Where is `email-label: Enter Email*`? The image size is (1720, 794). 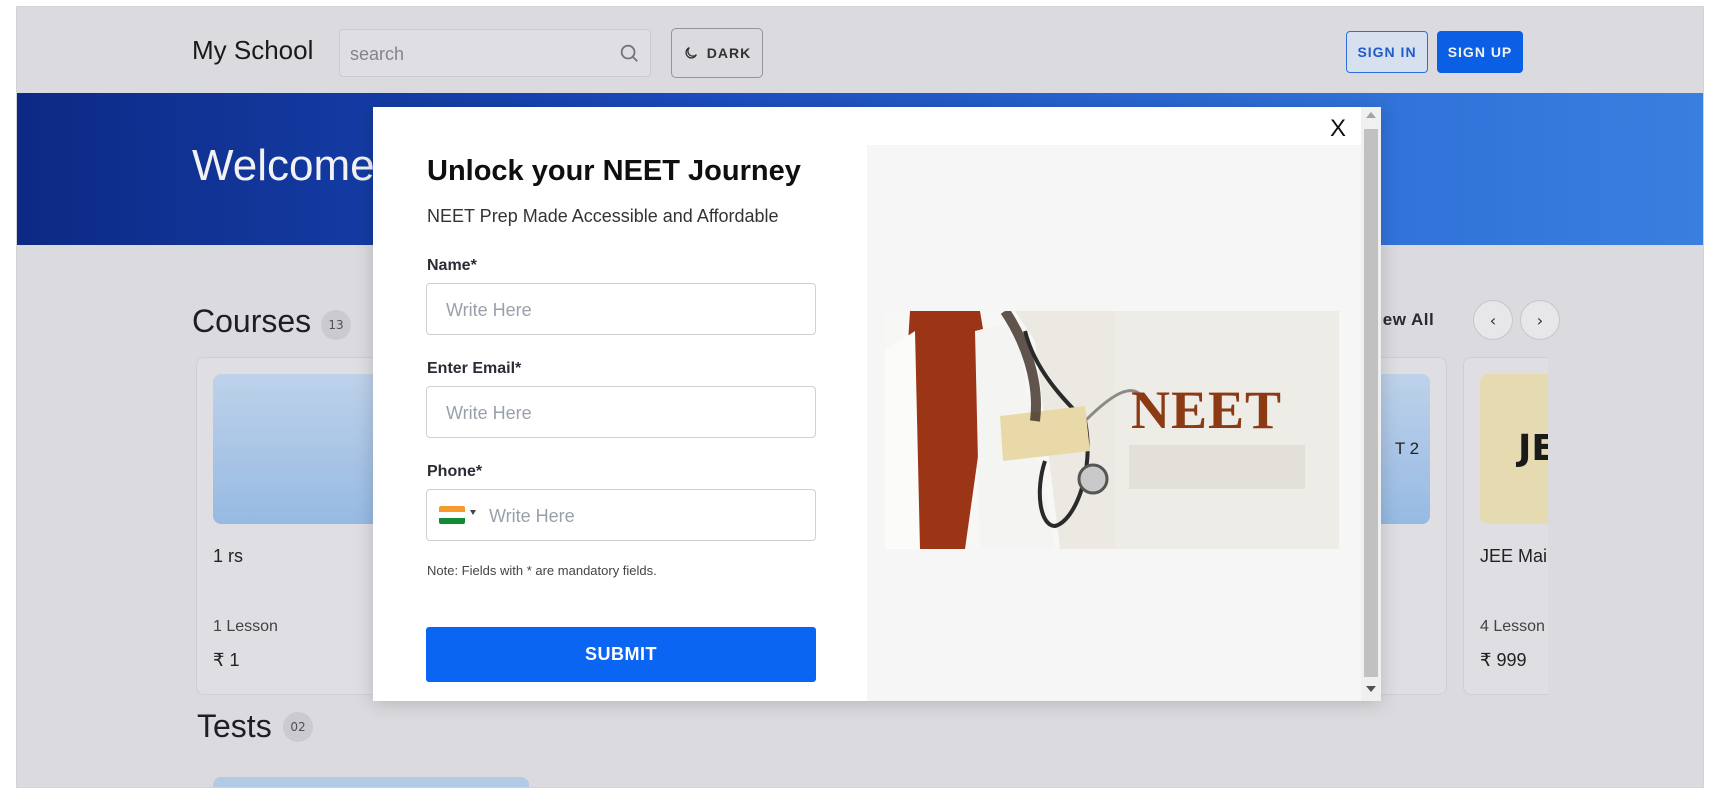
email-label: Enter Email* is located at coordinates (474, 368).